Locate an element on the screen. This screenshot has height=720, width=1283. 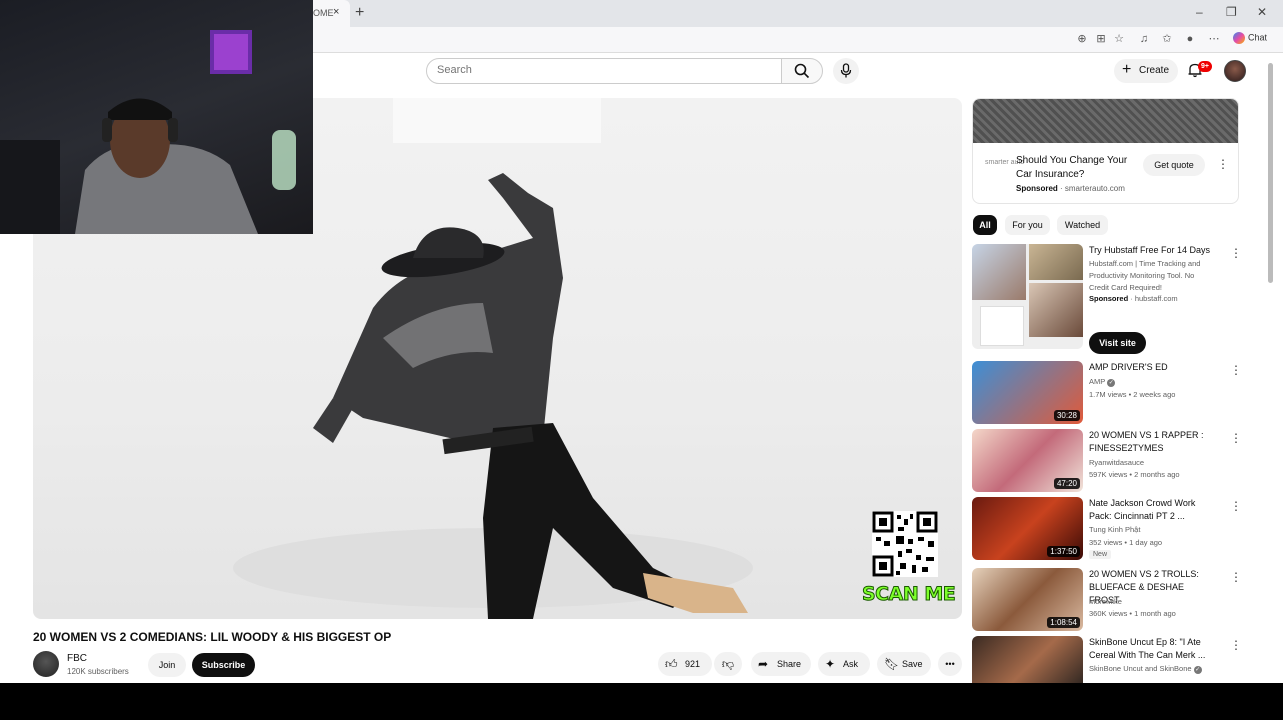
rec-meta: 597K views • 2 months ago is located at coordinates (1134, 474).